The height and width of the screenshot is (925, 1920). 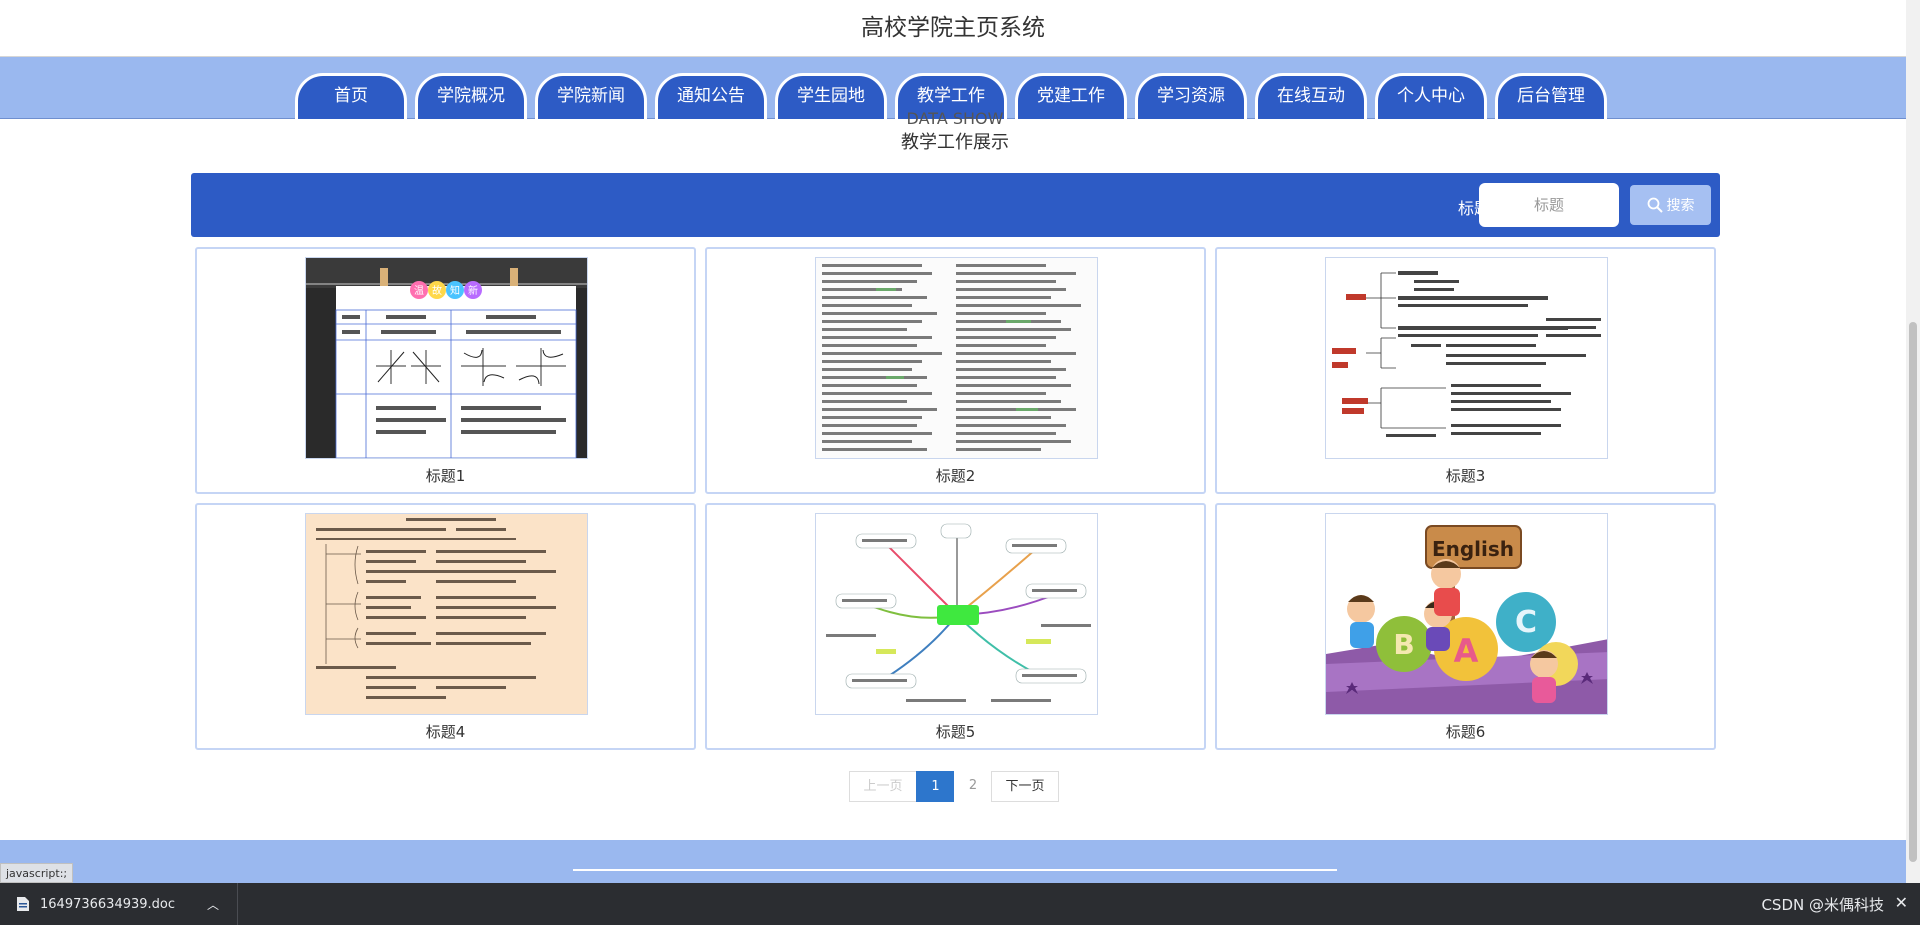 What do you see at coordinates (419, 291) in the screenshot?
I see `banner-char: 温` at bounding box center [419, 291].